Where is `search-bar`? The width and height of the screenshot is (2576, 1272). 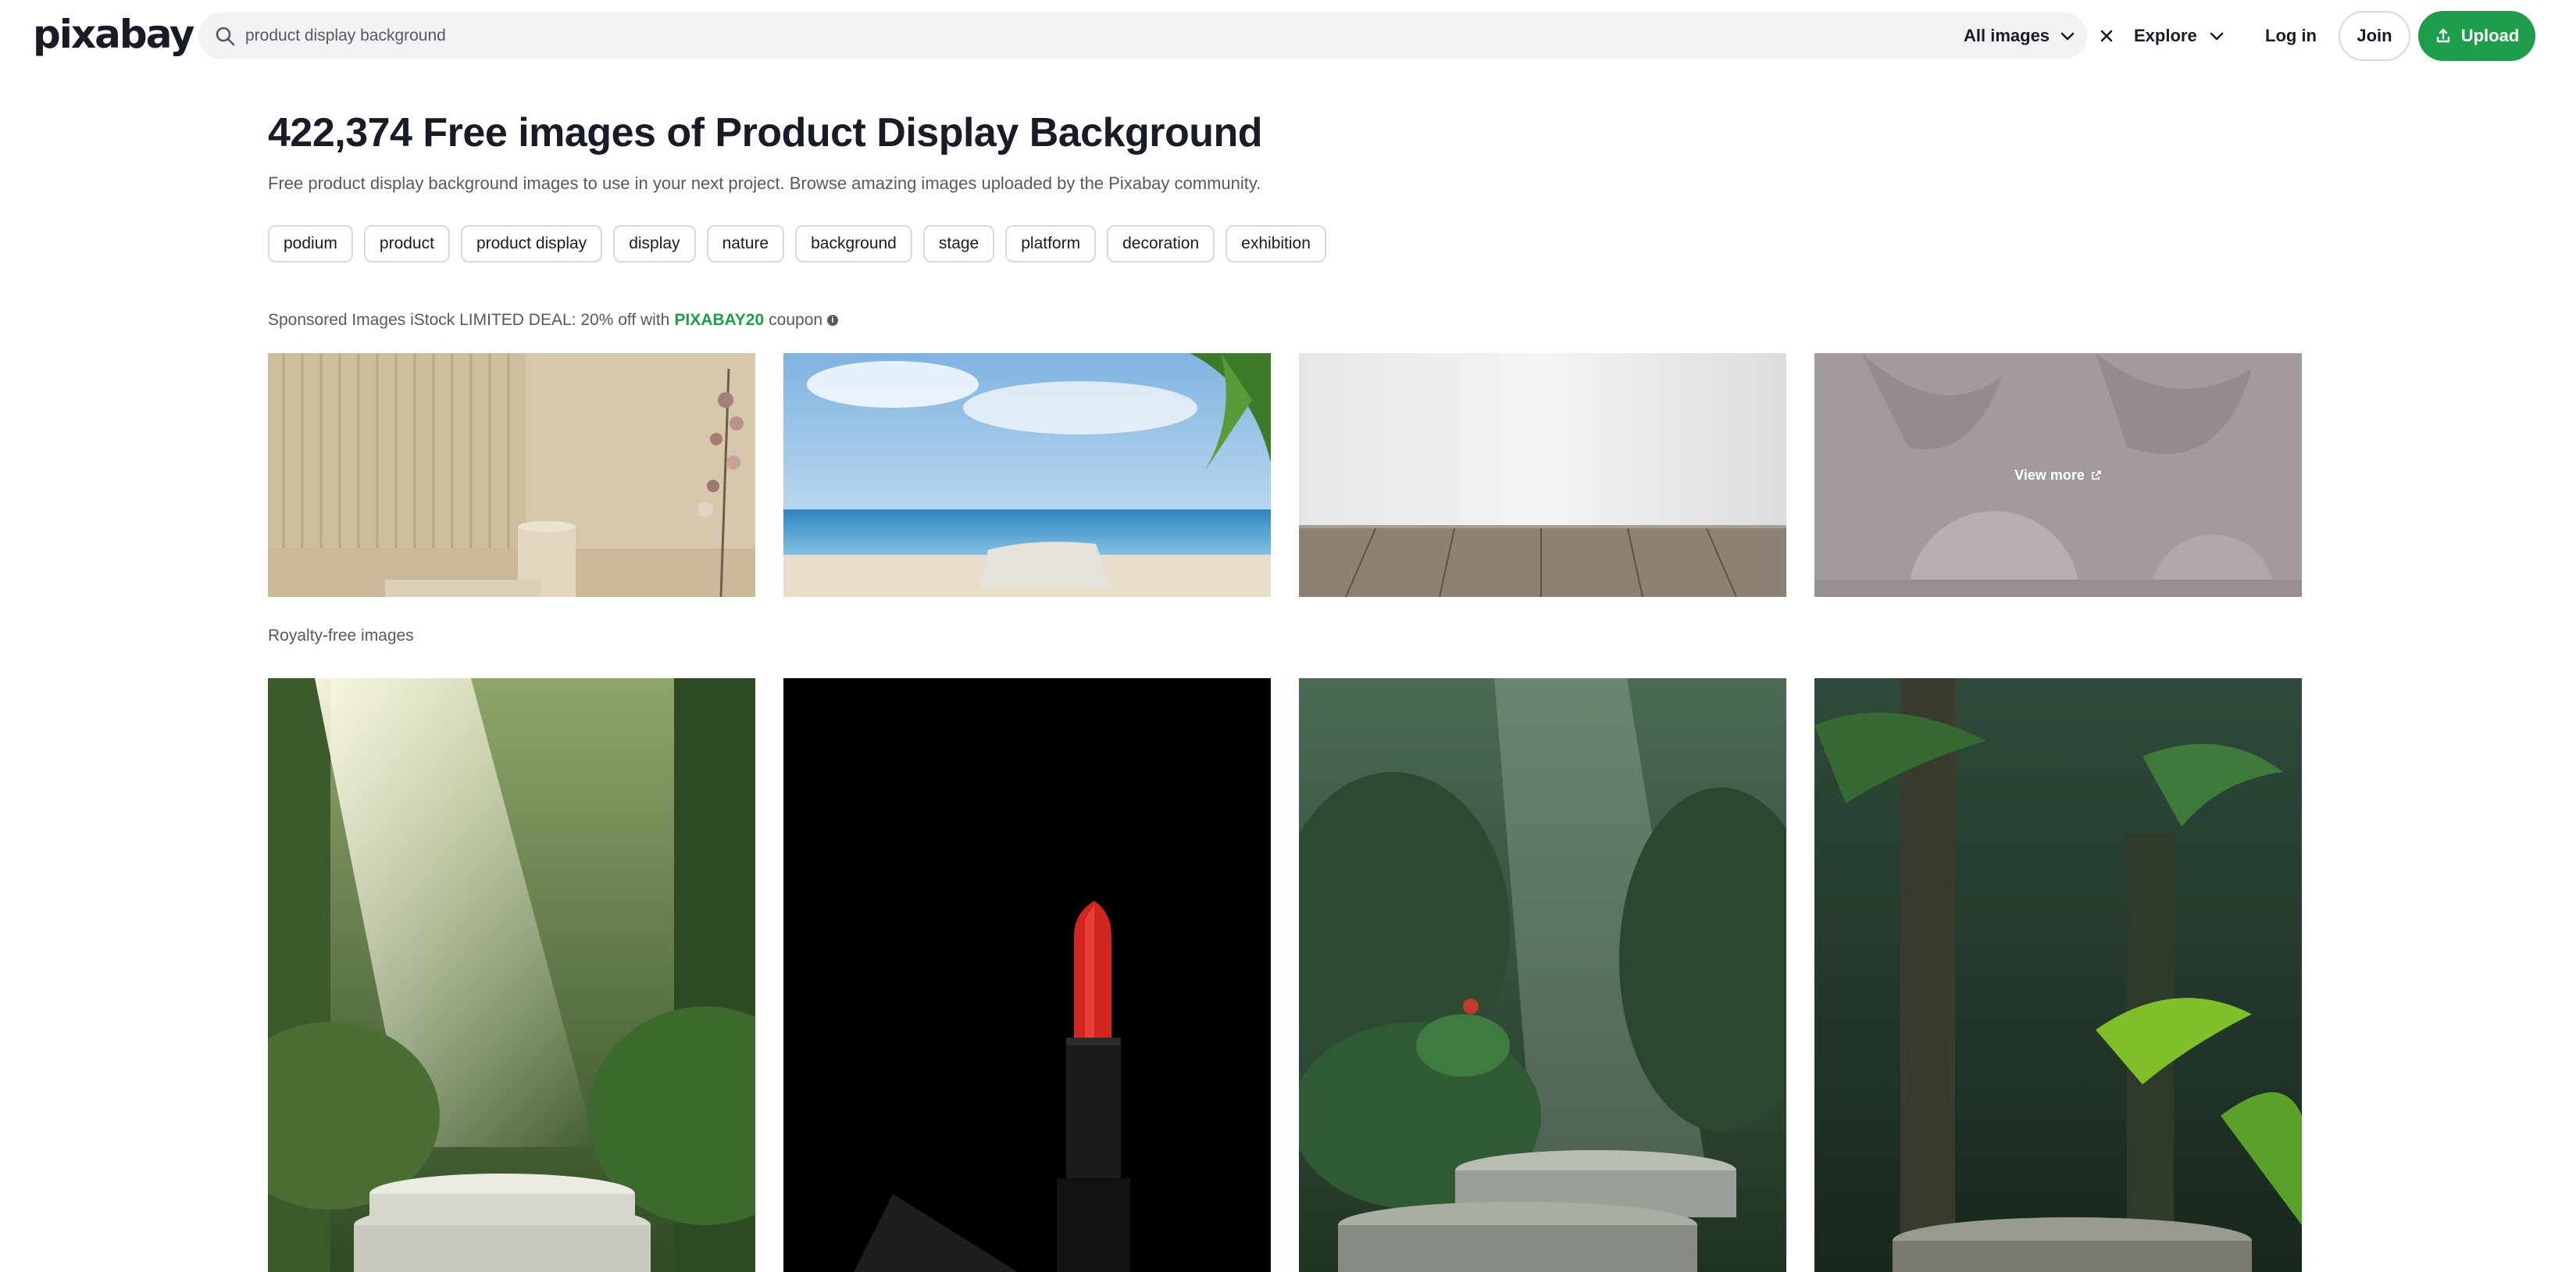
search-bar is located at coordinates (1155, 36).